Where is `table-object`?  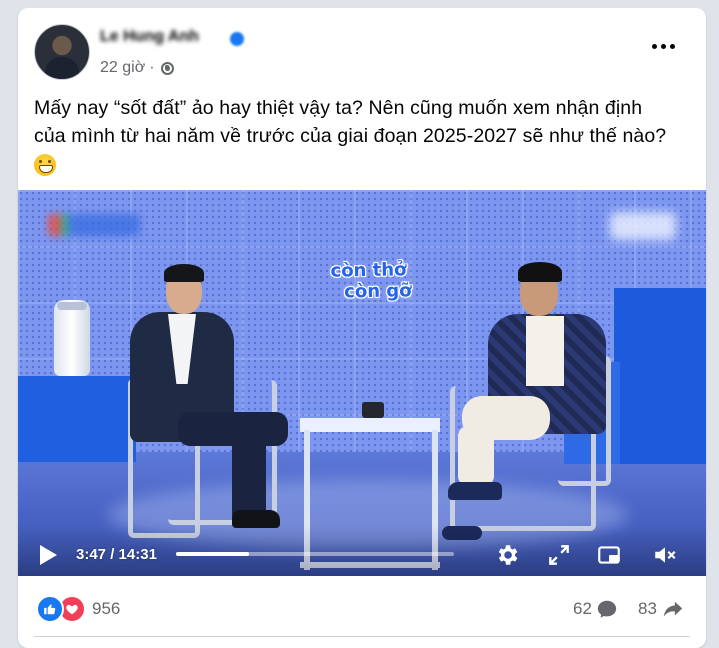 table-object is located at coordinates (373, 410).